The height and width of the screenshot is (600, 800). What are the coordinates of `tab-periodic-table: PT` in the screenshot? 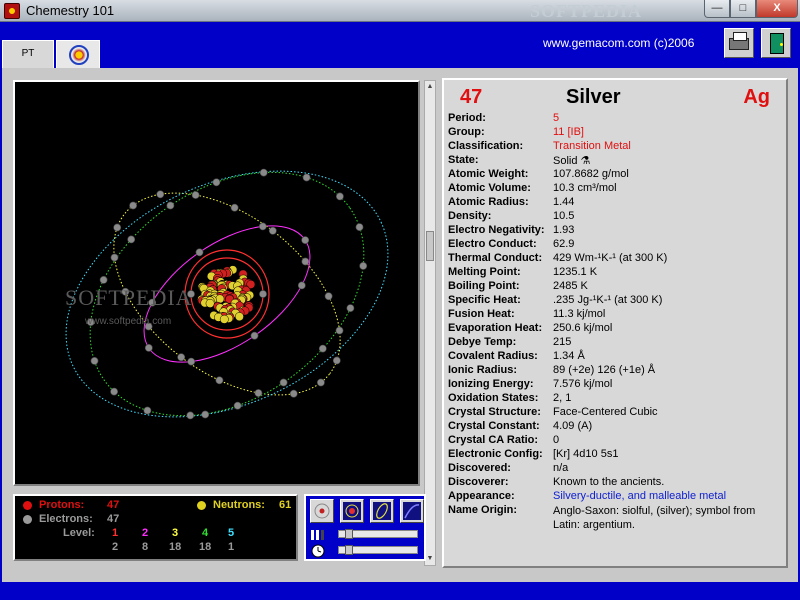 It's located at (28, 54).